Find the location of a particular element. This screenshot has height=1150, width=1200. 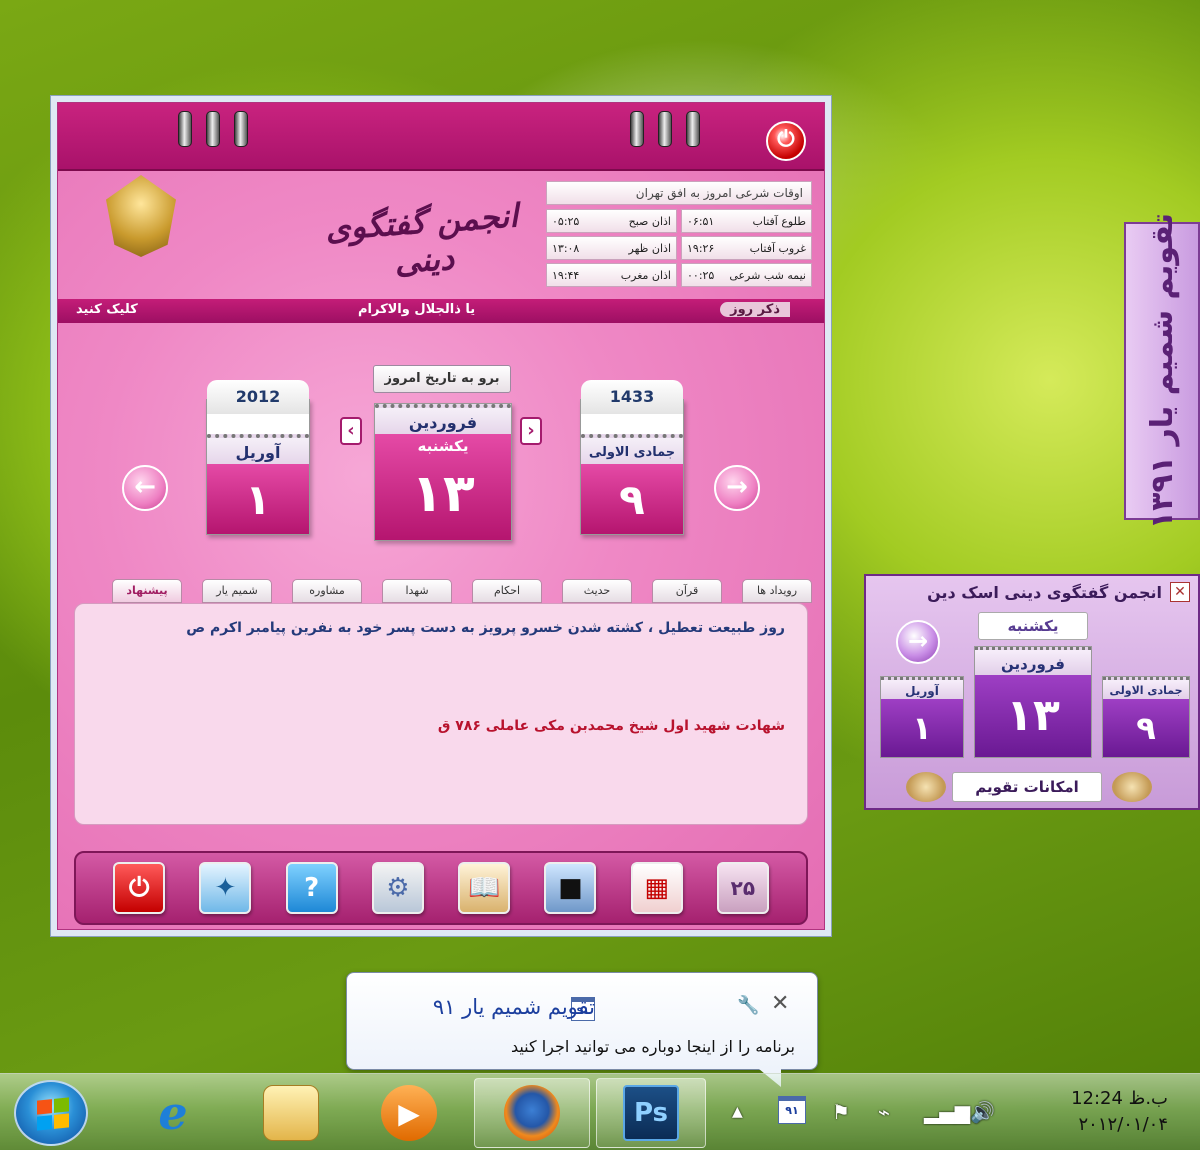

taskbar-internet-explorer: e is located at coordinates (173, 1113).